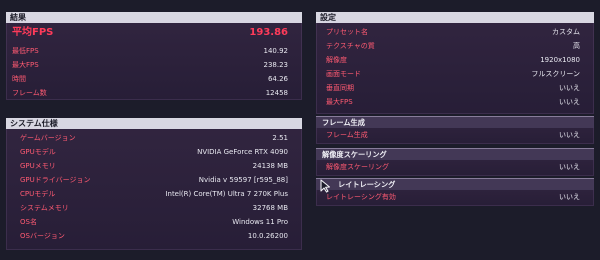 The image size is (600, 260). What do you see at coordinates (455, 122) in the screenshot?
I see `frame-gen-header: フレーム生成` at bounding box center [455, 122].